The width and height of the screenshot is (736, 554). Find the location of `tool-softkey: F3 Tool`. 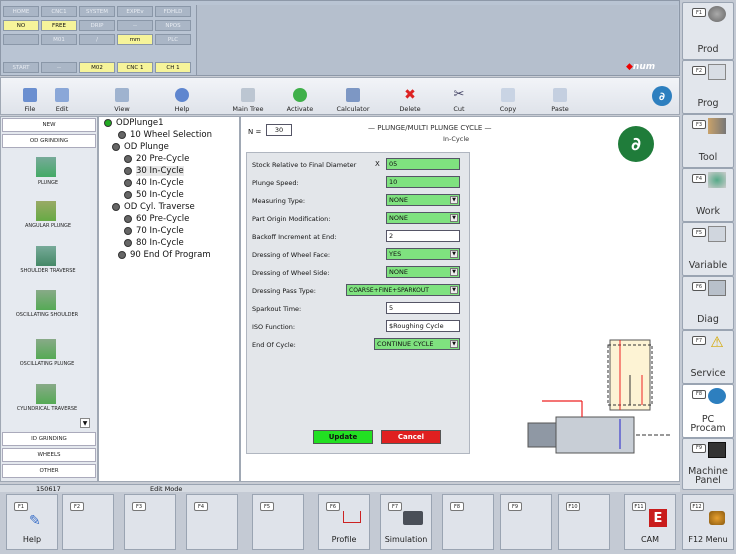

tool-softkey: F3 Tool is located at coordinates (708, 141).